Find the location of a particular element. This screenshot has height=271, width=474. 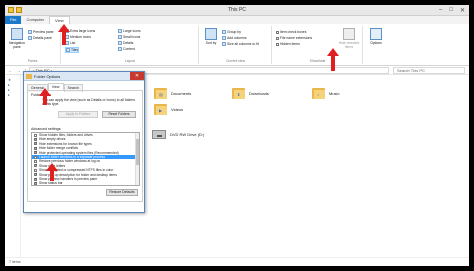

layout-large-icons: Large icons is located at coordinates (129, 31).